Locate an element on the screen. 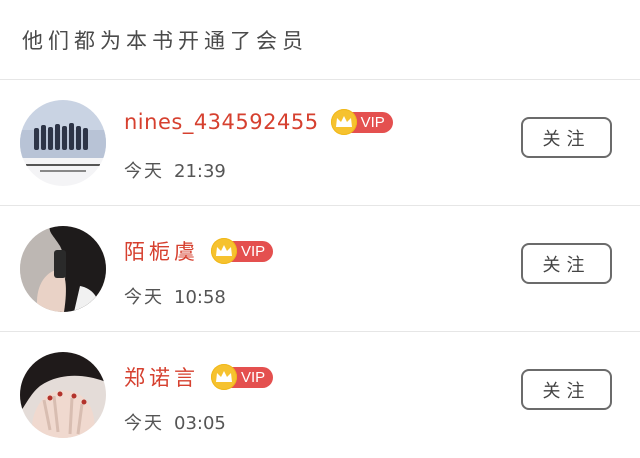 The image size is (640, 458). username: 郑诺言 is located at coordinates (161, 377).